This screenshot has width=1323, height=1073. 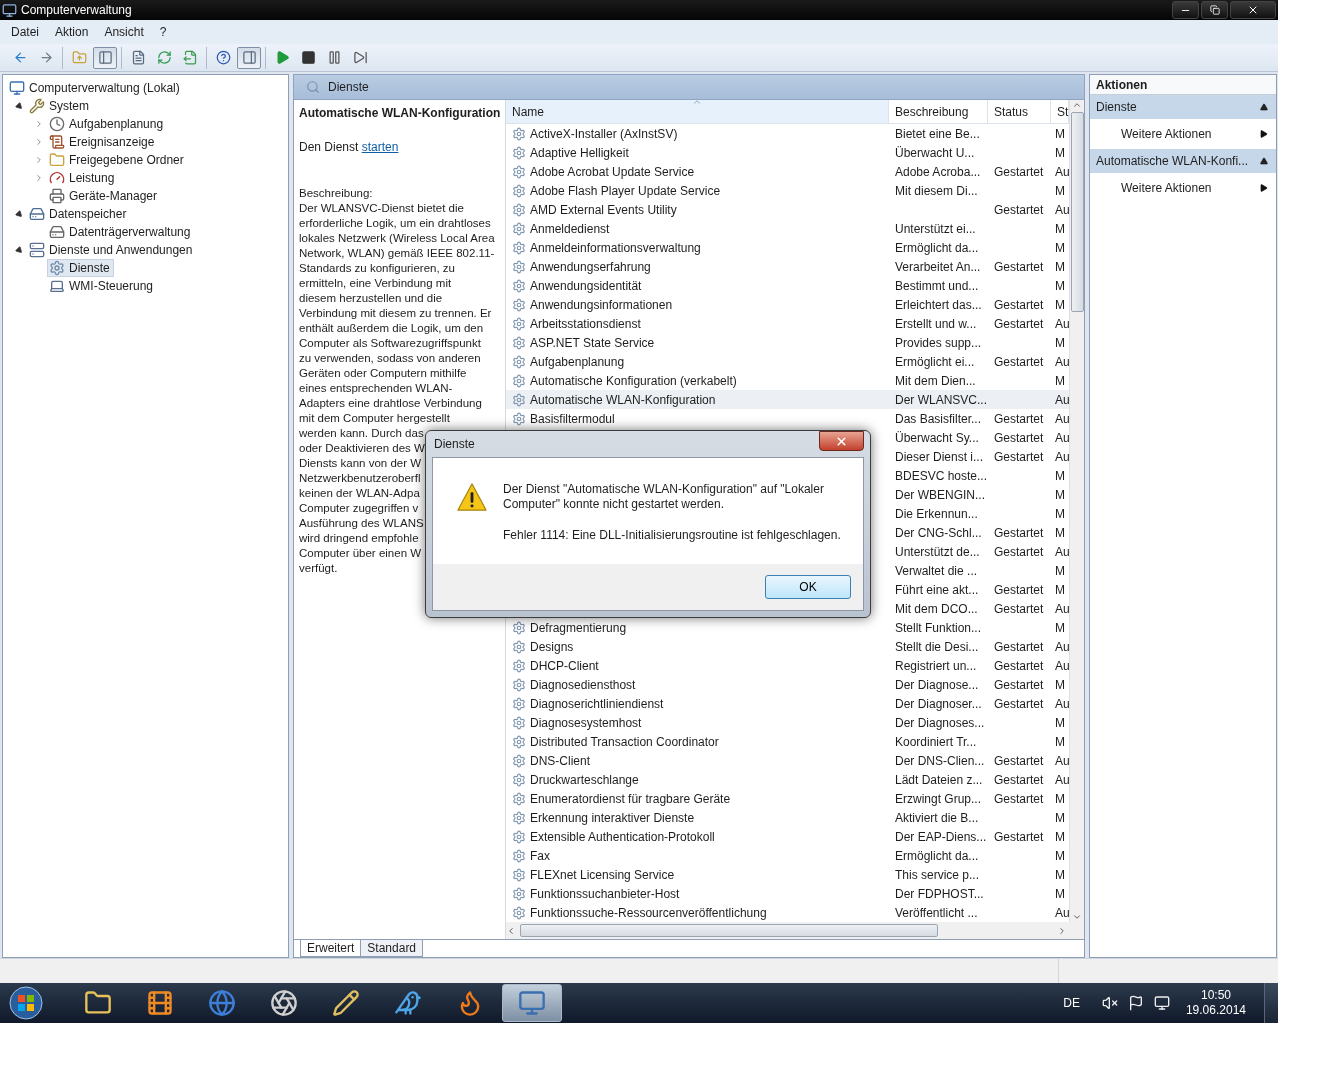 What do you see at coordinates (163, 32) in the screenshot?
I see `menu-item: ?` at bounding box center [163, 32].